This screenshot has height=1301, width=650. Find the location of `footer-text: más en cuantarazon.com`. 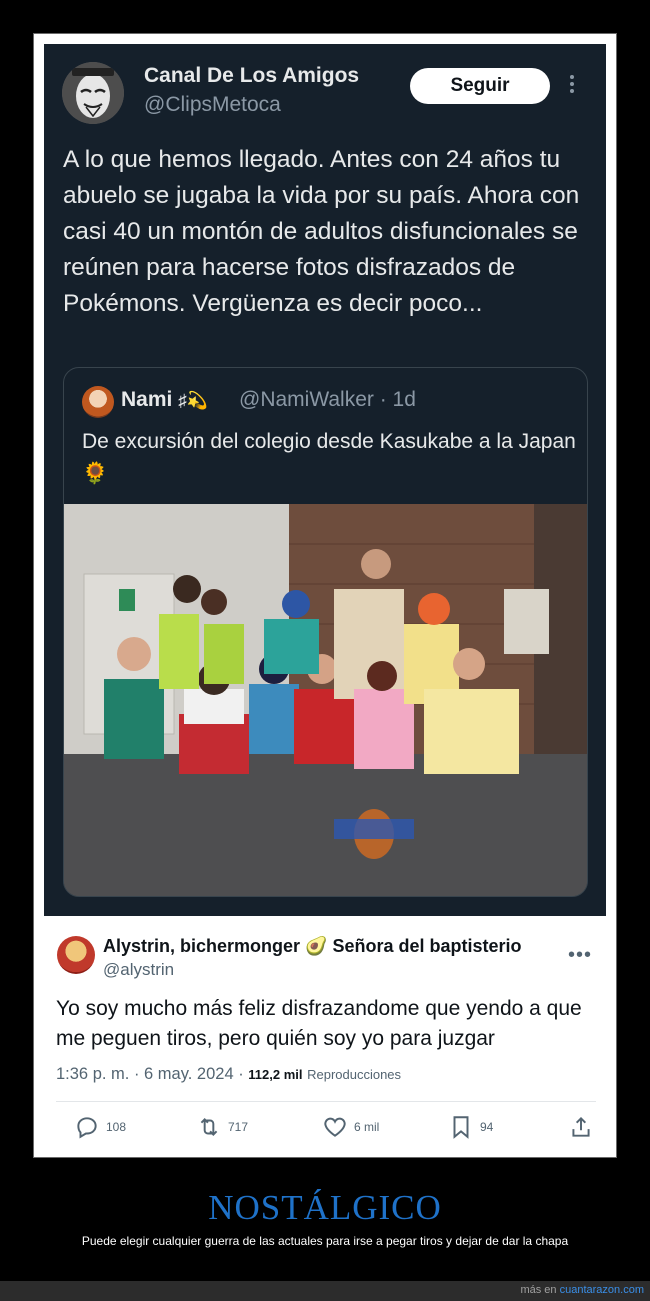

footer-text: más en cuantarazon.com is located at coordinates (582, 1290).